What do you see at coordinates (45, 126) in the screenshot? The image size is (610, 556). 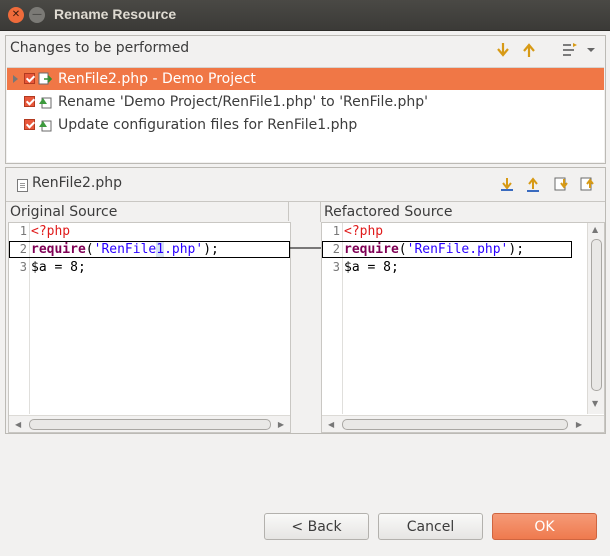 I see `update-change-icon` at bounding box center [45, 126].